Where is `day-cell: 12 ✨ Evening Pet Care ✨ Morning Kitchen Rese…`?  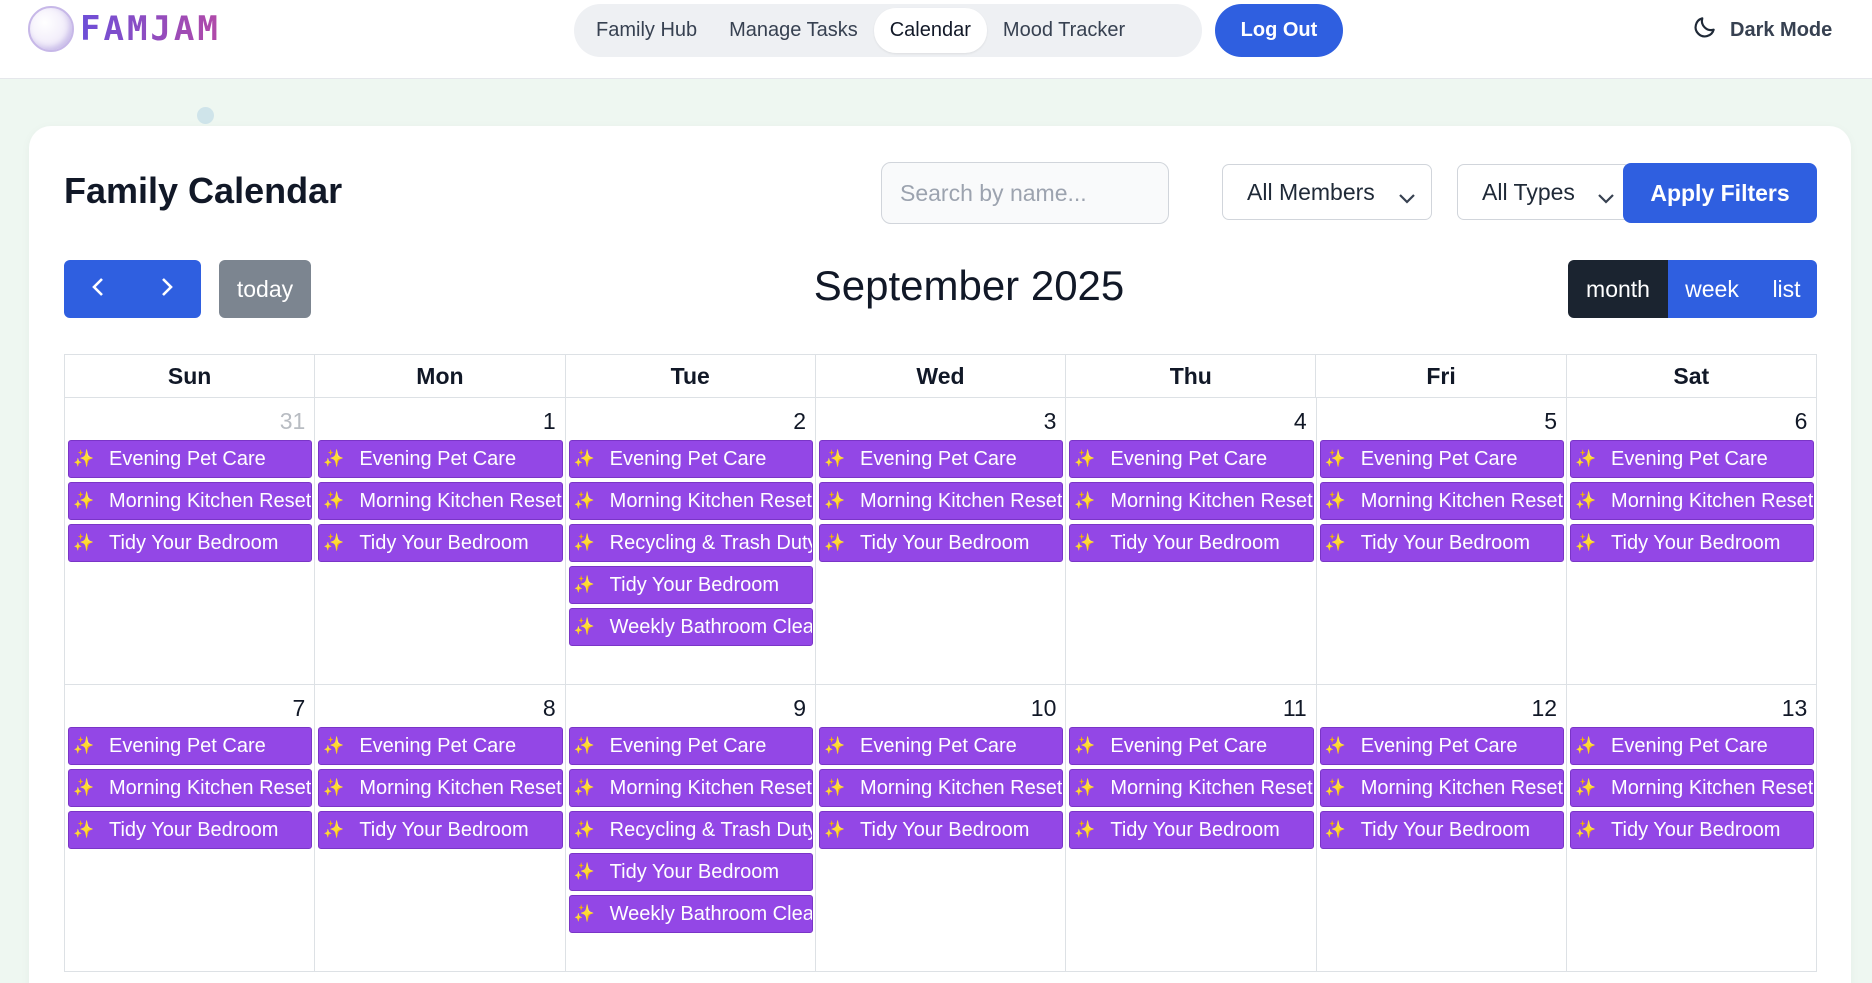 day-cell: 12 ✨ Evening Pet Care ✨ Morning Kitchen Rese… is located at coordinates (1442, 828).